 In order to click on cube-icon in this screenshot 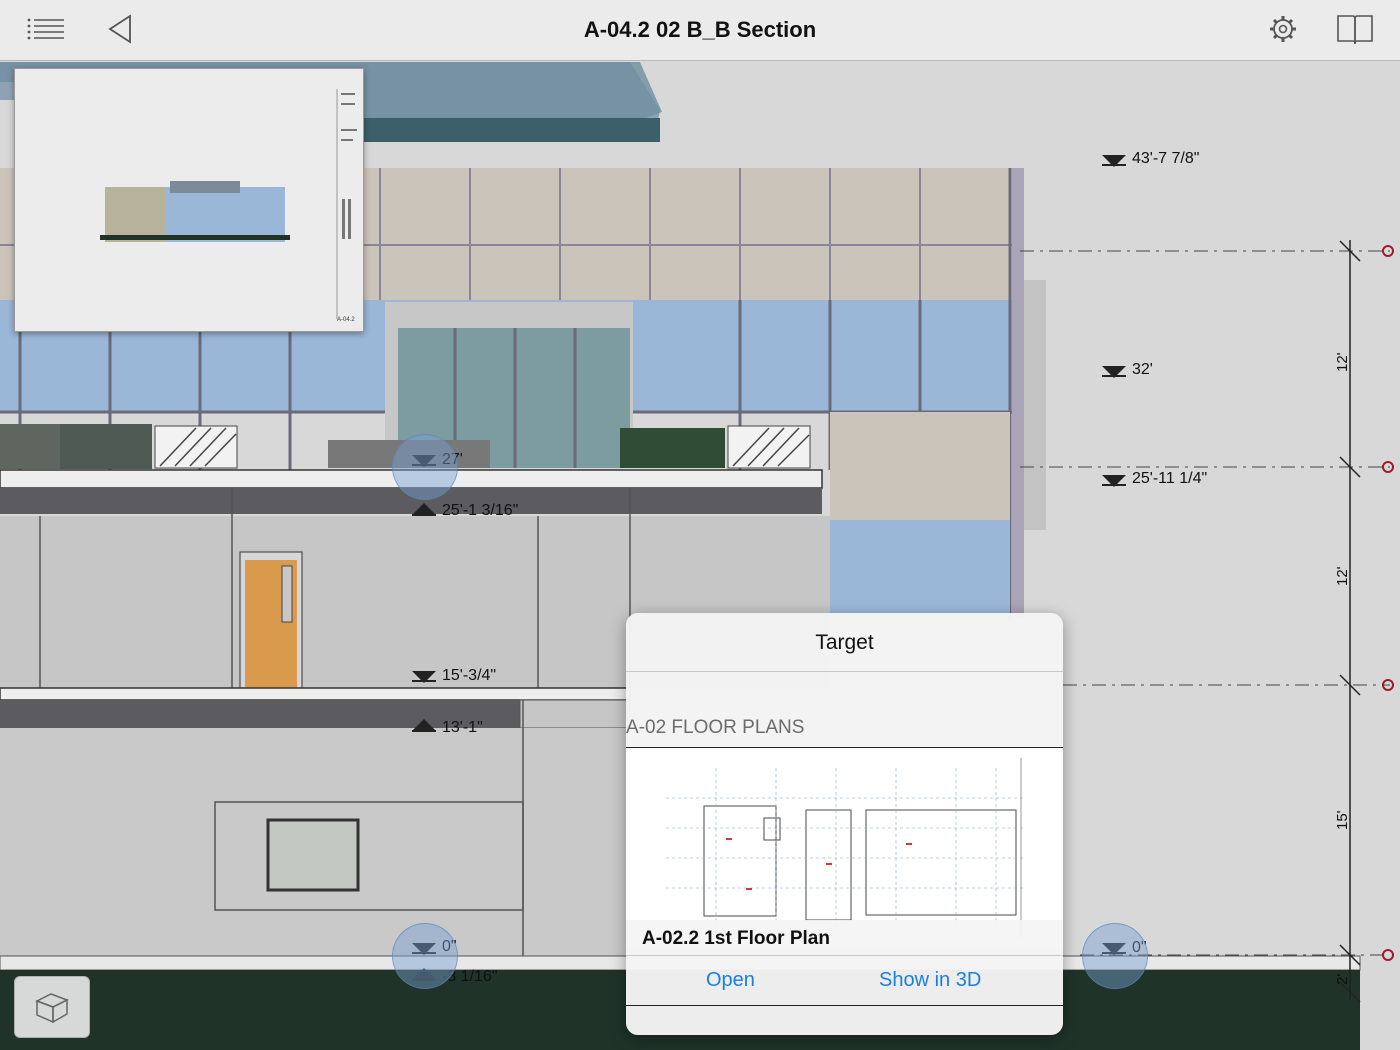, I will do `click(52, 1008)`.